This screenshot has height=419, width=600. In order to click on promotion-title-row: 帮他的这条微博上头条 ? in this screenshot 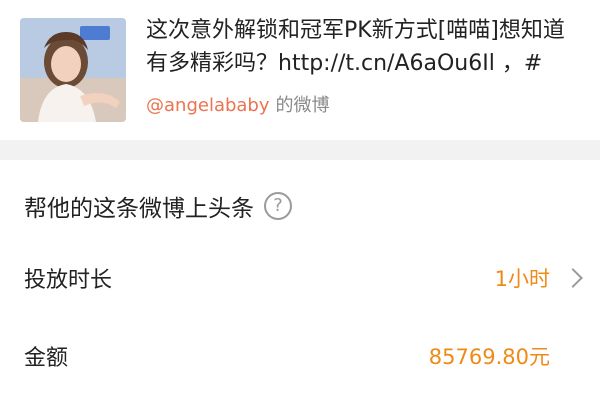, I will do `click(158, 206)`.